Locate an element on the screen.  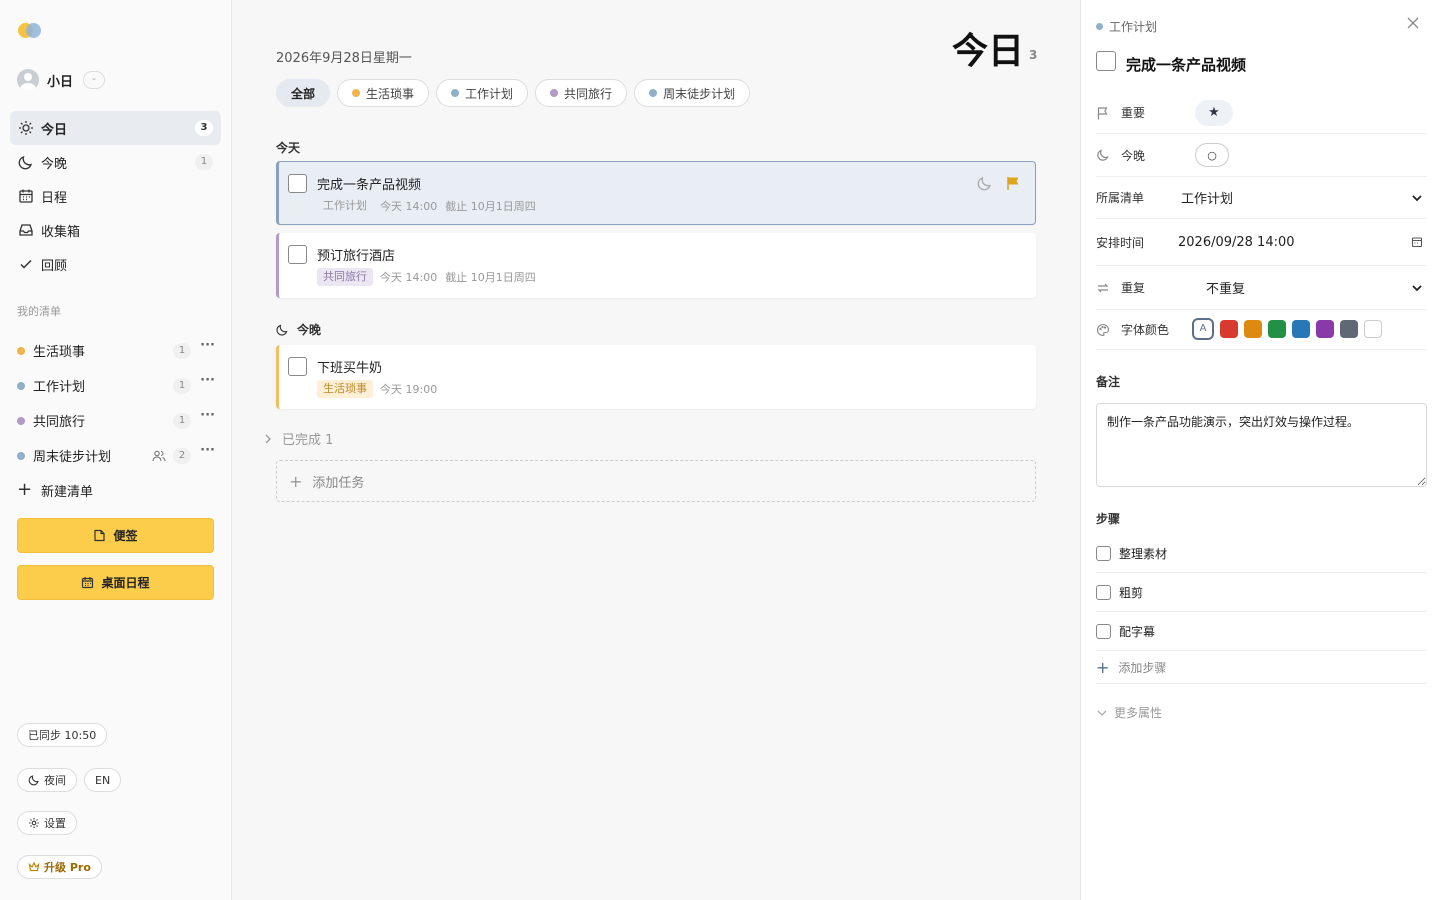
color-swatch-red is located at coordinates (1229, 328).